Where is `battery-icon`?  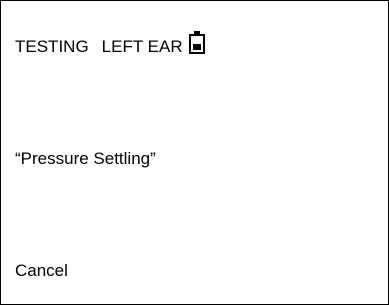 battery-icon is located at coordinates (196, 42).